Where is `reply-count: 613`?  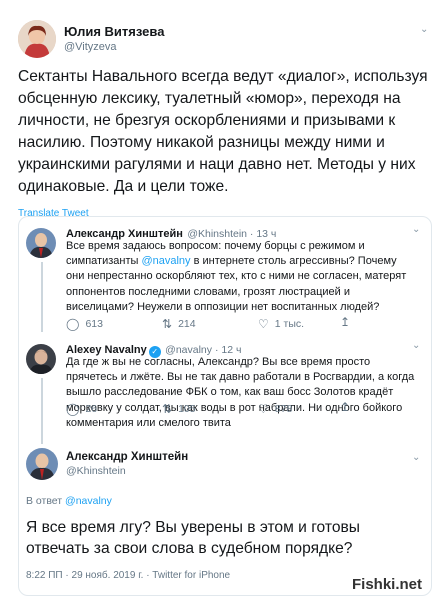
reply-count: 613 is located at coordinates (94, 324).